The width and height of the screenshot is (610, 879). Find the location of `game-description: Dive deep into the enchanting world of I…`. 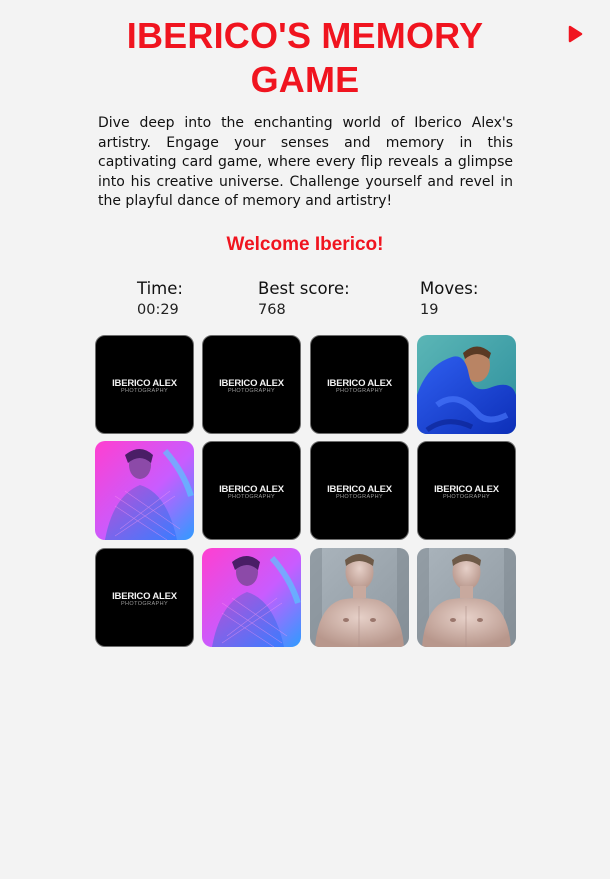

game-description: Dive deep into the enchanting world of I… is located at coordinates (305, 162).